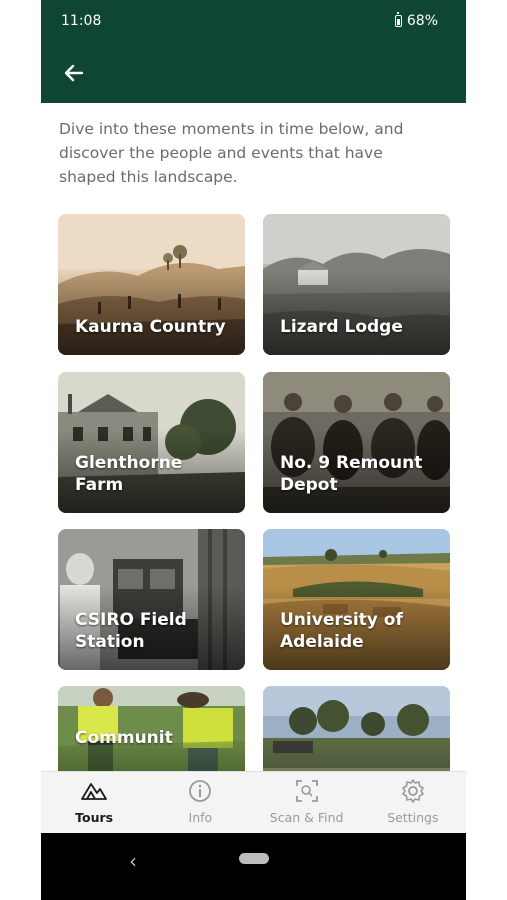 This screenshot has height=900, width=507. I want to click on card-title: Communit, so click(124, 738).